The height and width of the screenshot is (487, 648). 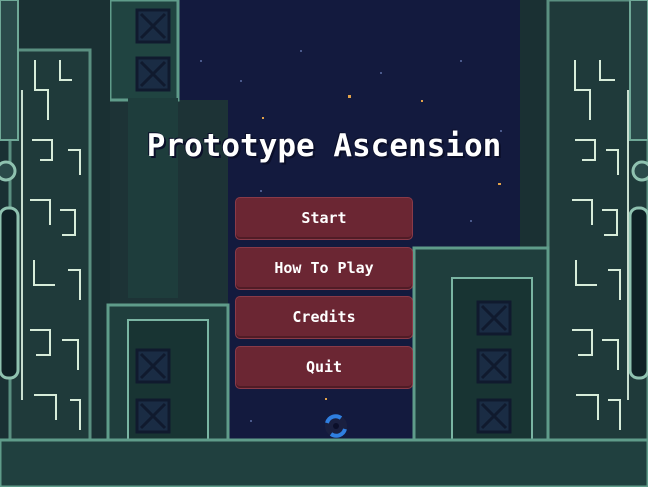 What do you see at coordinates (324, 367) in the screenshot?
I see `quit-button: Quit` at bounding box center [324, 367].